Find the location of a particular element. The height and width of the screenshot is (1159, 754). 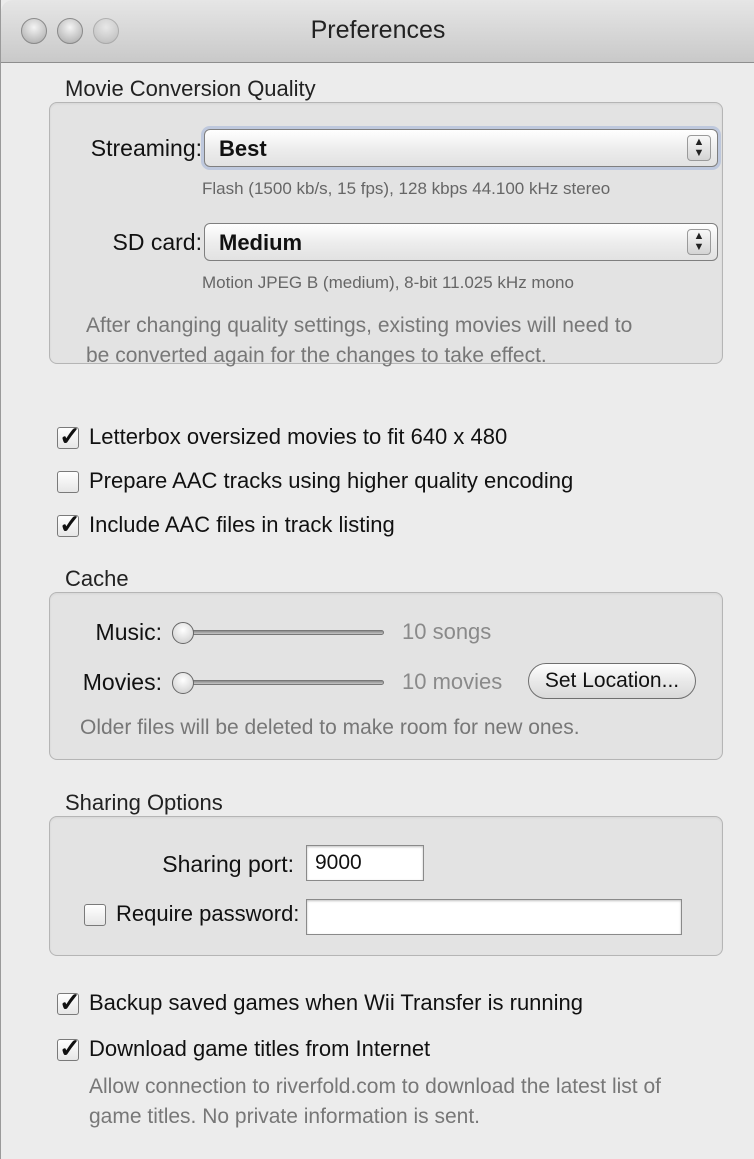

sharing-options-box: Sharing port: 9000 Require password: is located at coordinates (386, 886).